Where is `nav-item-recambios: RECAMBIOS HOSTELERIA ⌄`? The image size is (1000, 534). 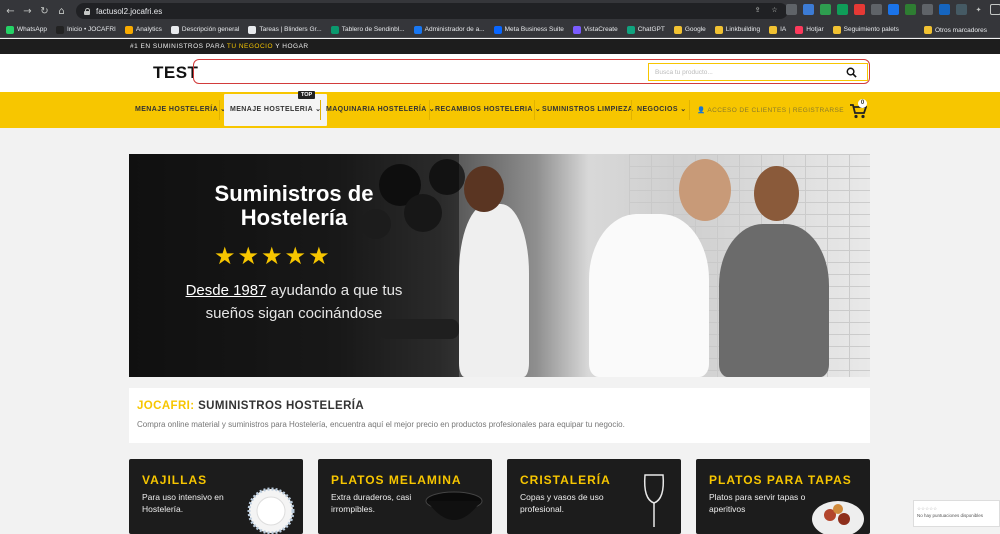
nav-item-recambios: RECAMBIOS HOSTELERIA ⌄ is located at coordinates (488, 110).